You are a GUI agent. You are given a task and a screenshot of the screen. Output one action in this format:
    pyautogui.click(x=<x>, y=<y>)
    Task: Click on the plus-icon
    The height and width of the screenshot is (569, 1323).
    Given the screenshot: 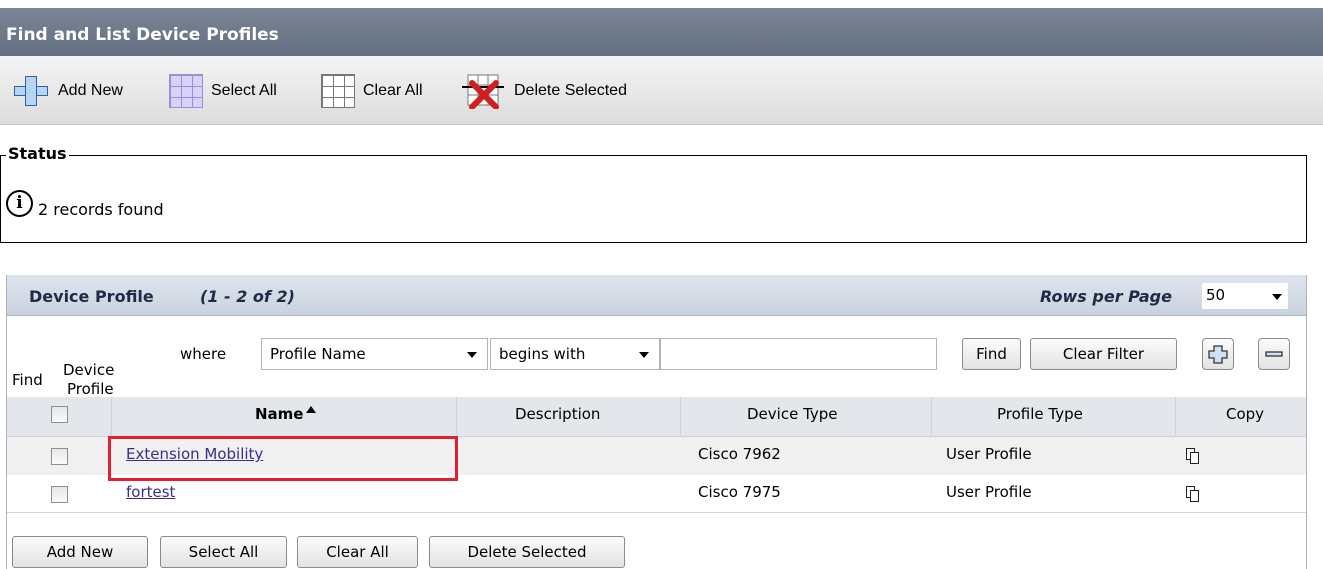 What is the action you would take?
    pyautogui.click(x=1218, y=354)
    